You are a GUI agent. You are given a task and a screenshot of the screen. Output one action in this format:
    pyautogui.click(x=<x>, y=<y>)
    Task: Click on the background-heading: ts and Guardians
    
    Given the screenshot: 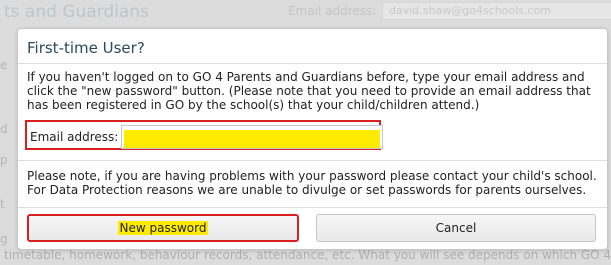 What is the action you would take?
    pyautogui.click(x=76, y=12)
    